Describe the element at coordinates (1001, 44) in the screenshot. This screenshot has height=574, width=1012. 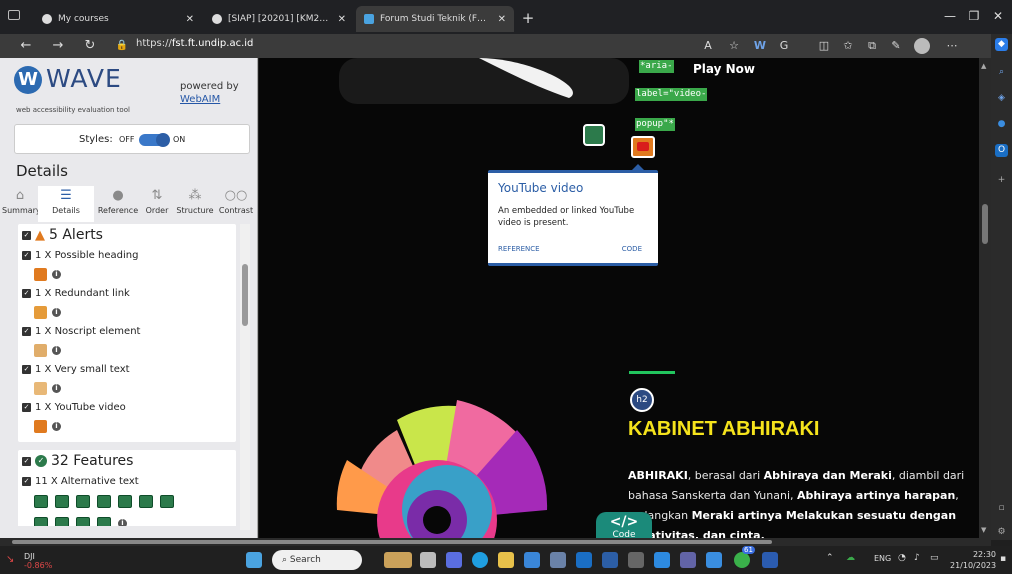
I see `copilot-icon: ◆` at that location.